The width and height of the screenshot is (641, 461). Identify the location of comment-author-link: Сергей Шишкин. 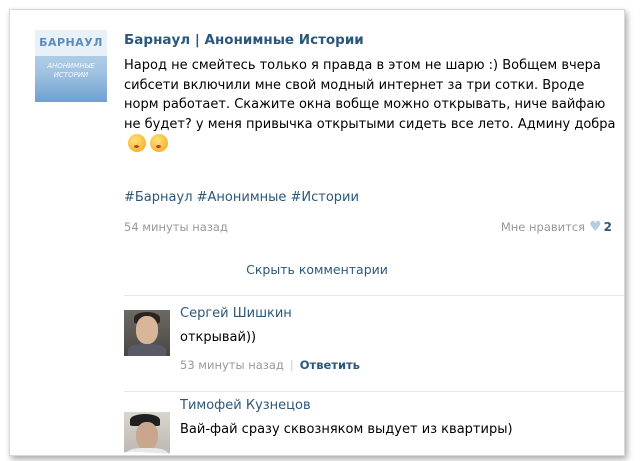
(236, 313).